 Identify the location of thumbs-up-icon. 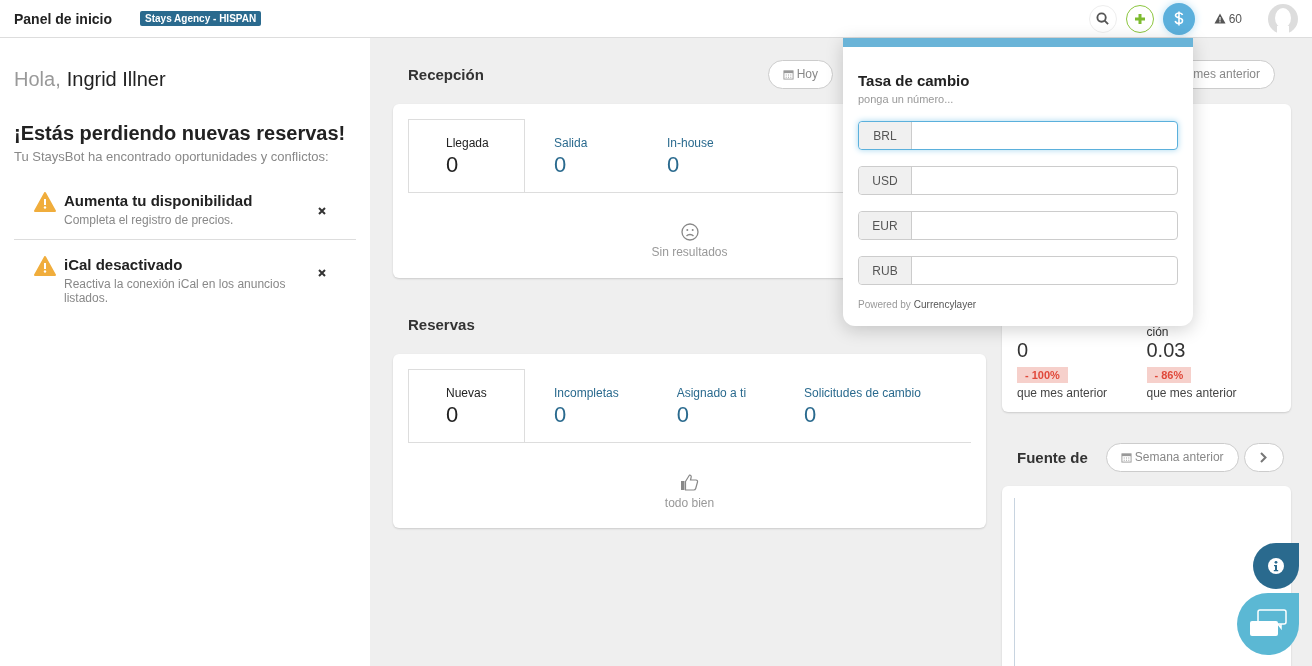
(689, 482).